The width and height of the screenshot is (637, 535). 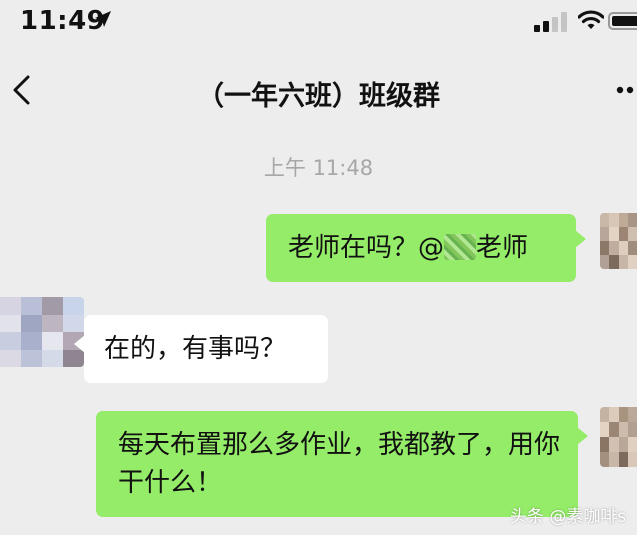 I want to click on nav-bar: （一年六班）班级群, so click(x=318, y=90).